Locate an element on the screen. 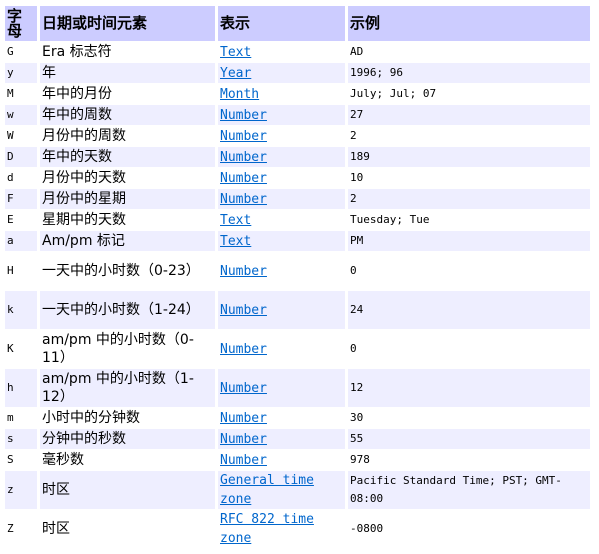 The height and width of the screenshot is (554, 599). table-row: a Am/pm 标记 Text PM is located at coordinates (297, 241).